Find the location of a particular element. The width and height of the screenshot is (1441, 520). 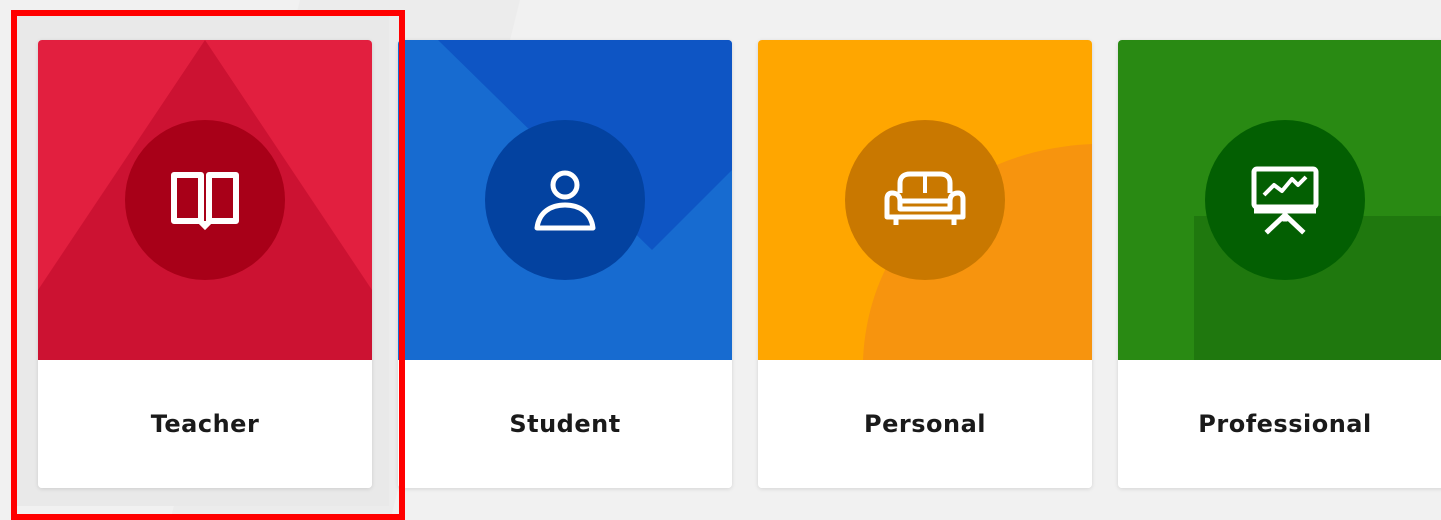

card-professional-footer: Professional is located at coordinates (1279, 424).